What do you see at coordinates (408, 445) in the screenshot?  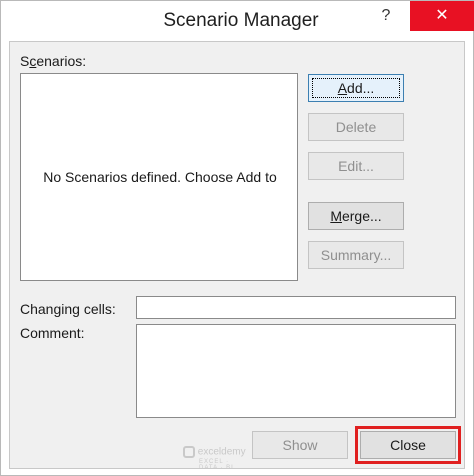 I see `close-button-highlight` at bounding box center [408, 445].